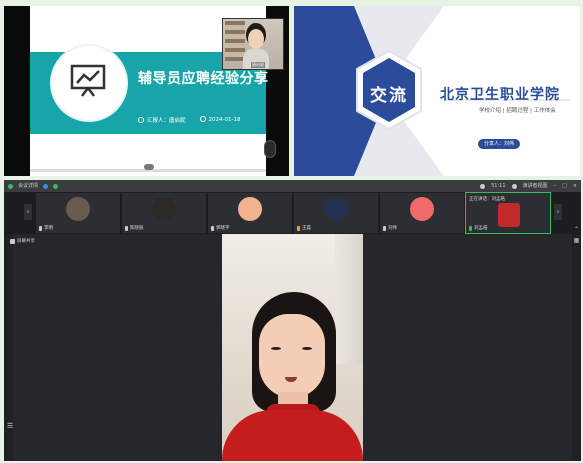  What do you see at coordinates (46, 186) in the screenshot?
I see `shield-icon` at bounding box center [46, 186].